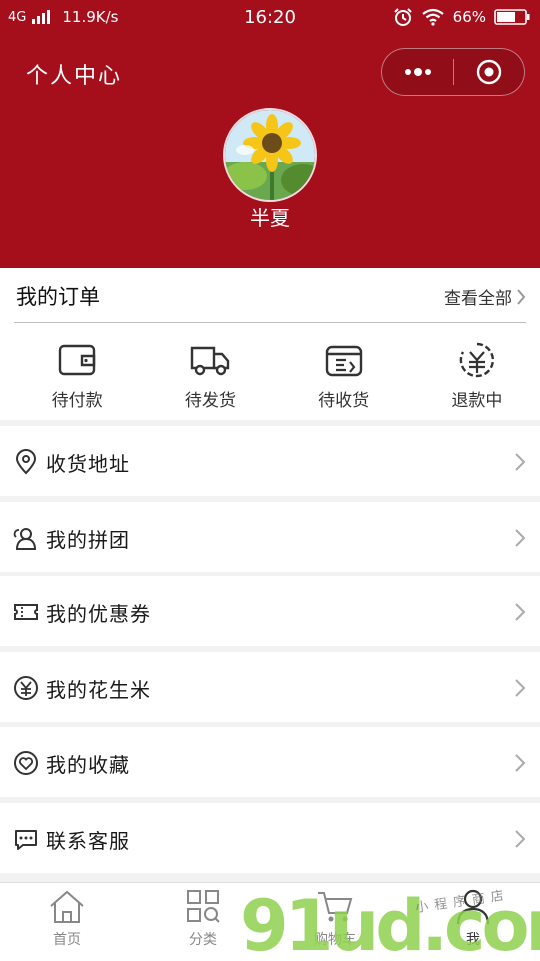 The height and width of the screenshot is (961, 540). I want to click on more-icon, so click(418, 72).